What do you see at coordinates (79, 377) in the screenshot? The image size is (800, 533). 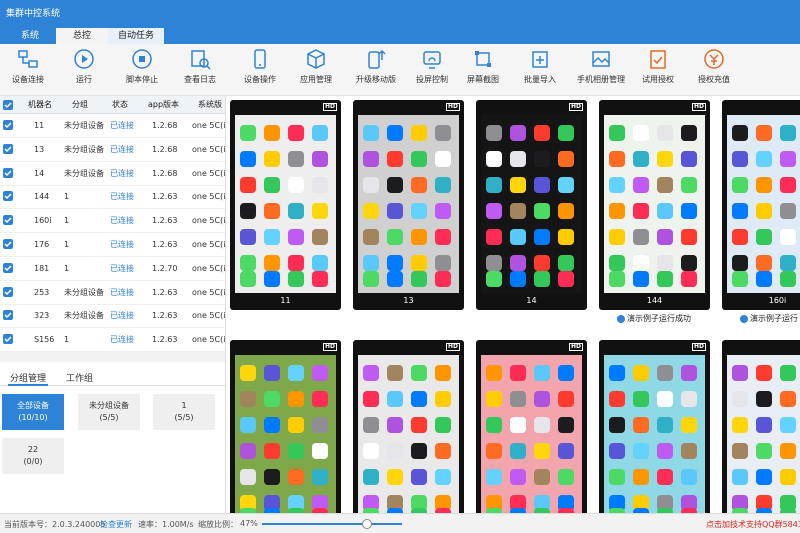 I see `tab-workgroup: 工作组` at bounding box center [79, 377].